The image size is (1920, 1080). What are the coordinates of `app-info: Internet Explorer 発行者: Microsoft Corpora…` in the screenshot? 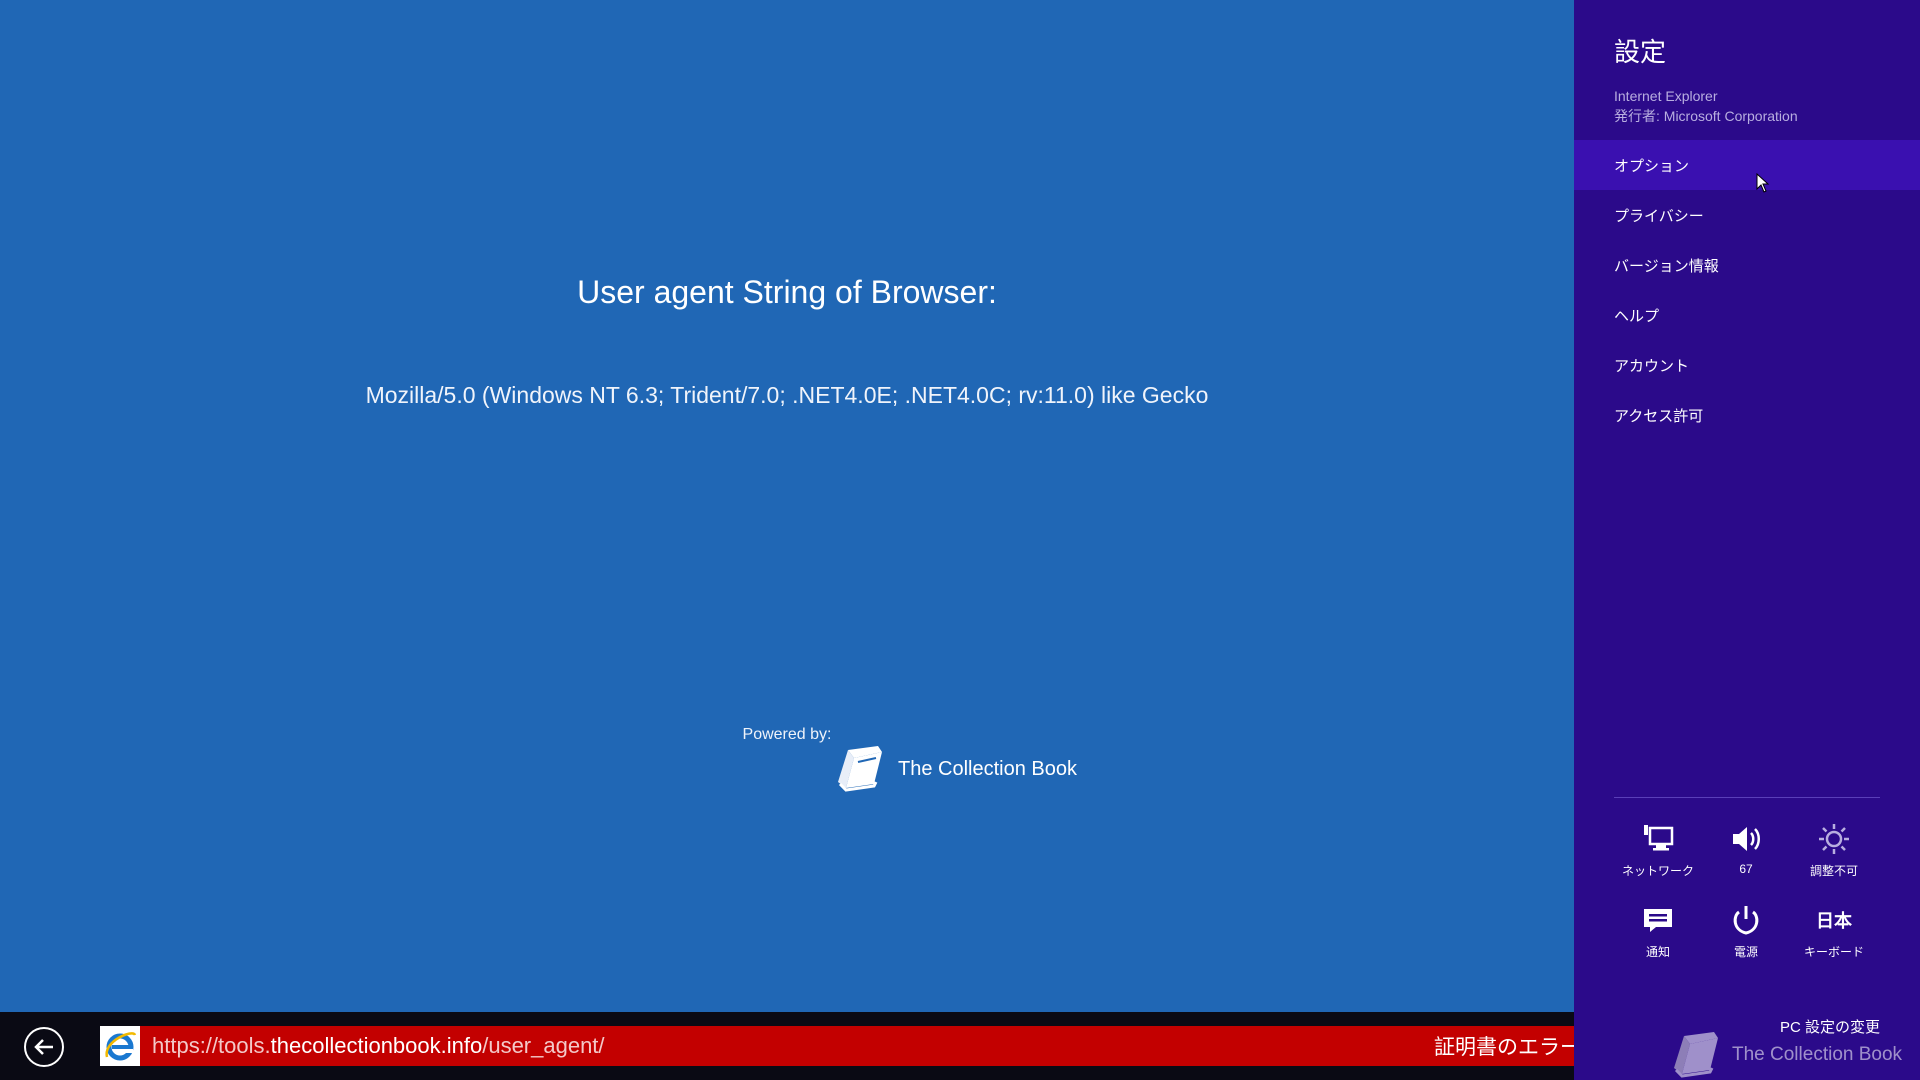 It's located at (1706, 106).